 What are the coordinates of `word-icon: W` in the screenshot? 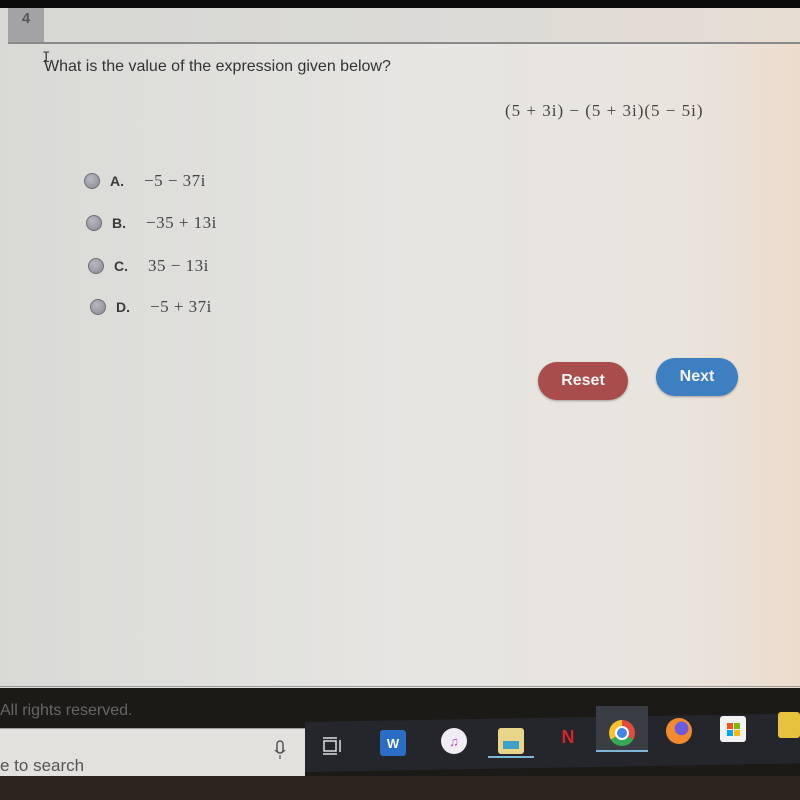 It's located at (393, 743).